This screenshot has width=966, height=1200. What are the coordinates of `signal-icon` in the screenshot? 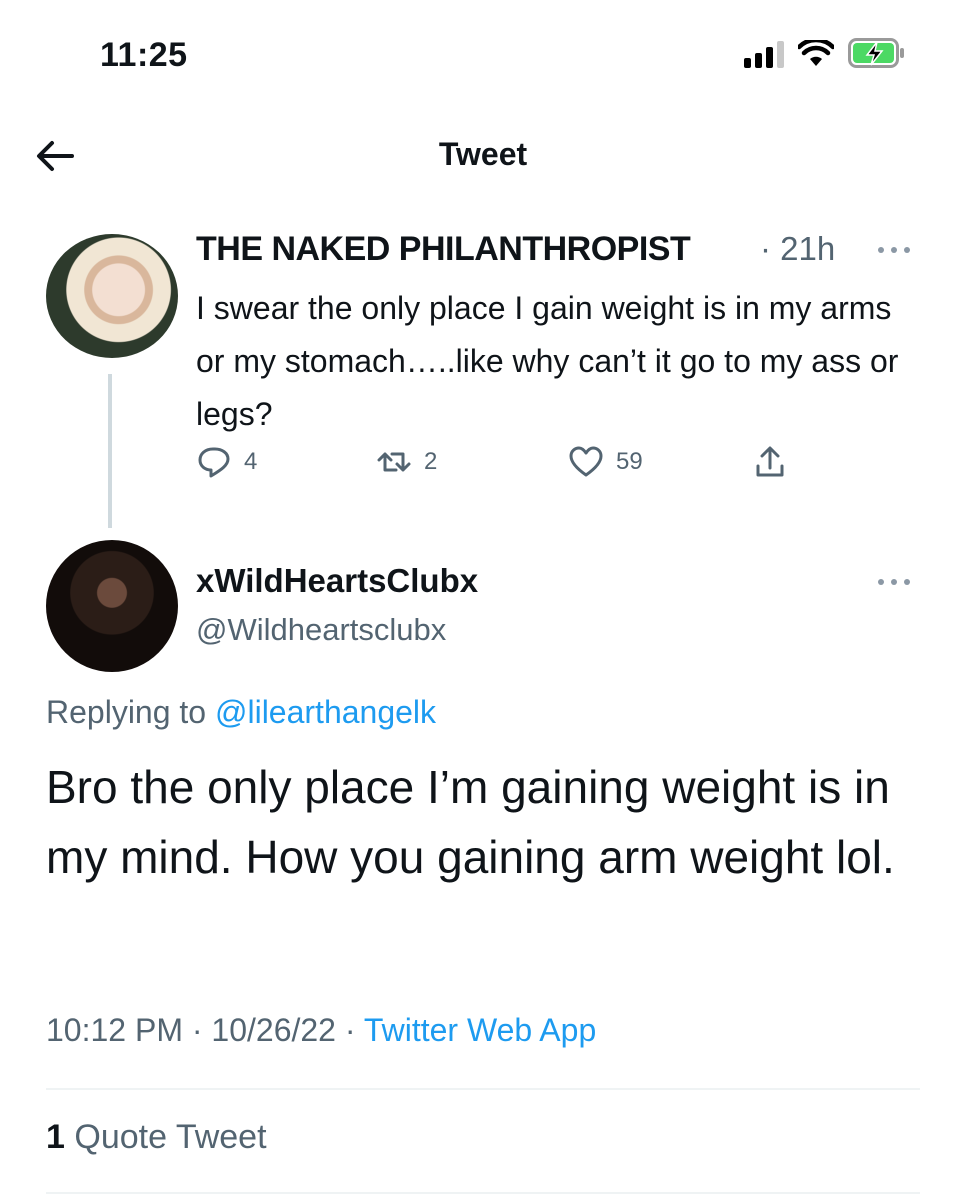 It's located at (764, 54).